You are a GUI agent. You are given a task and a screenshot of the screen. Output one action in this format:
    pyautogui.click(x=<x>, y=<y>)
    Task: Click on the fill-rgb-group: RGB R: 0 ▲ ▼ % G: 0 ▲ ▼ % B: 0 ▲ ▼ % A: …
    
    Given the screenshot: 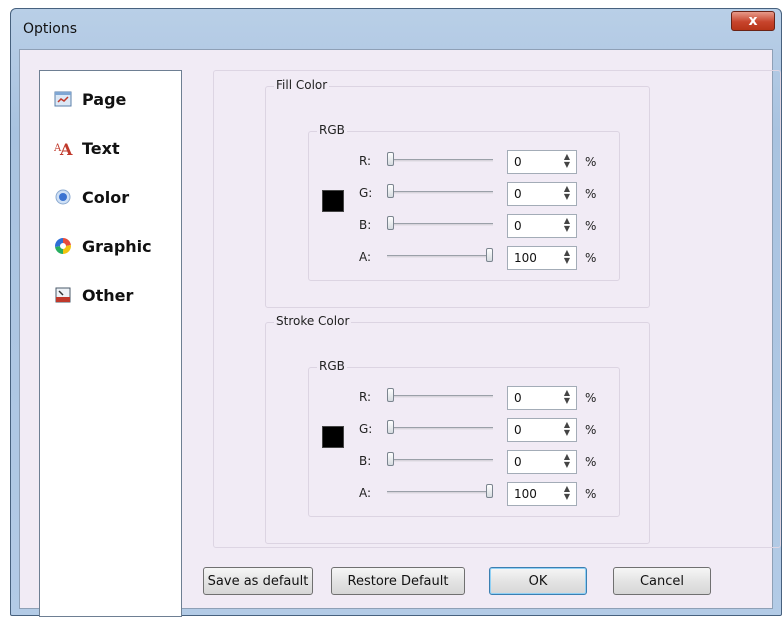 What is the action you would take?
    pyautogui.click(x=464, y=202)
    